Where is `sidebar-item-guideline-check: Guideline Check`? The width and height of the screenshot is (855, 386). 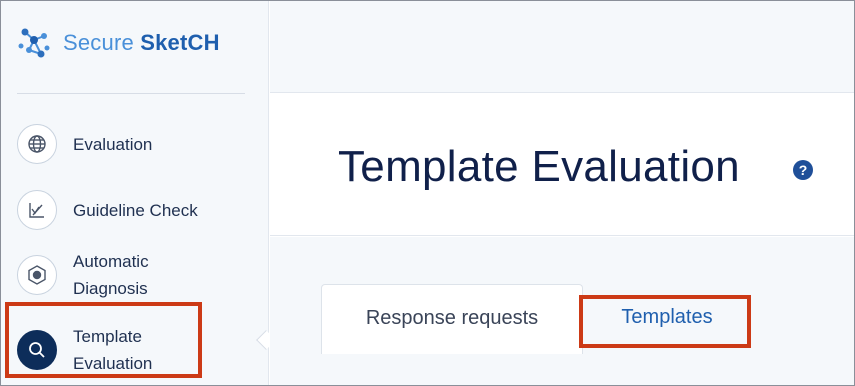
sidebar-item-guideline-check: Guideline Check is located at coordinates (135, 210).